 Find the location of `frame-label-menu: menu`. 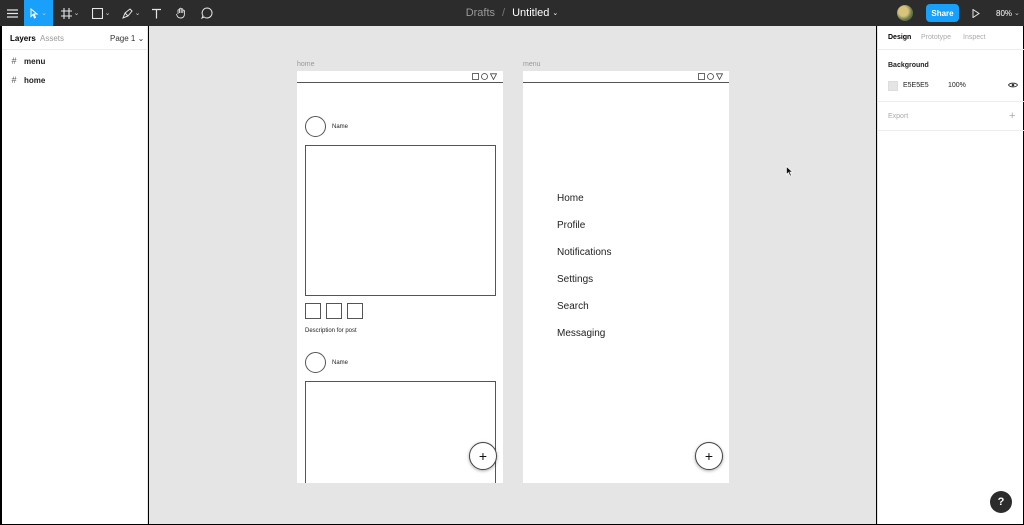

frame-label-menu: menu is located at coordinates (532, 64).